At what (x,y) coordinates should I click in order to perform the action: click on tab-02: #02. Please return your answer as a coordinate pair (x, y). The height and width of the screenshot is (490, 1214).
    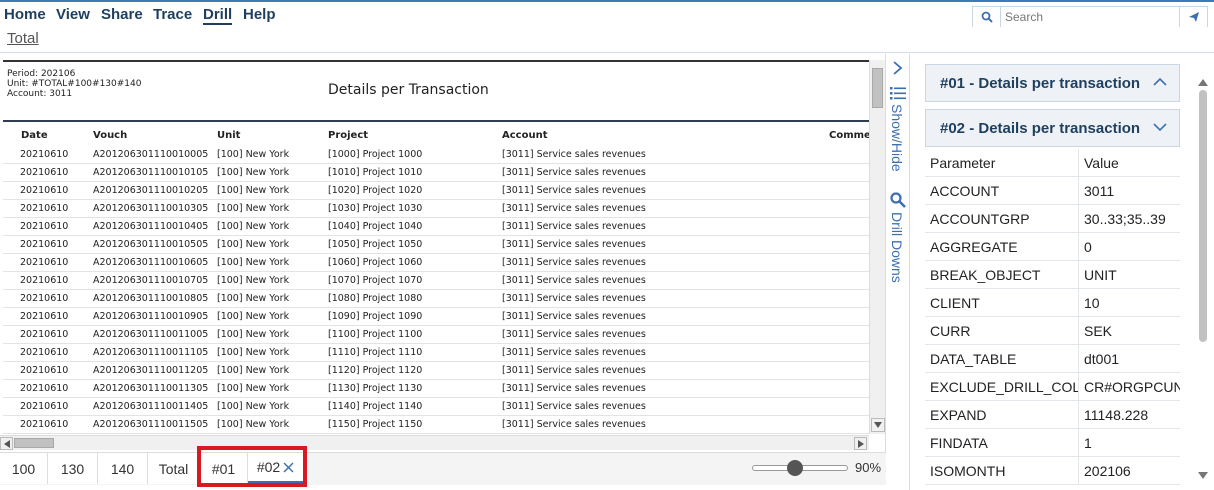
    Looking at the image, I should click on (276, 468).